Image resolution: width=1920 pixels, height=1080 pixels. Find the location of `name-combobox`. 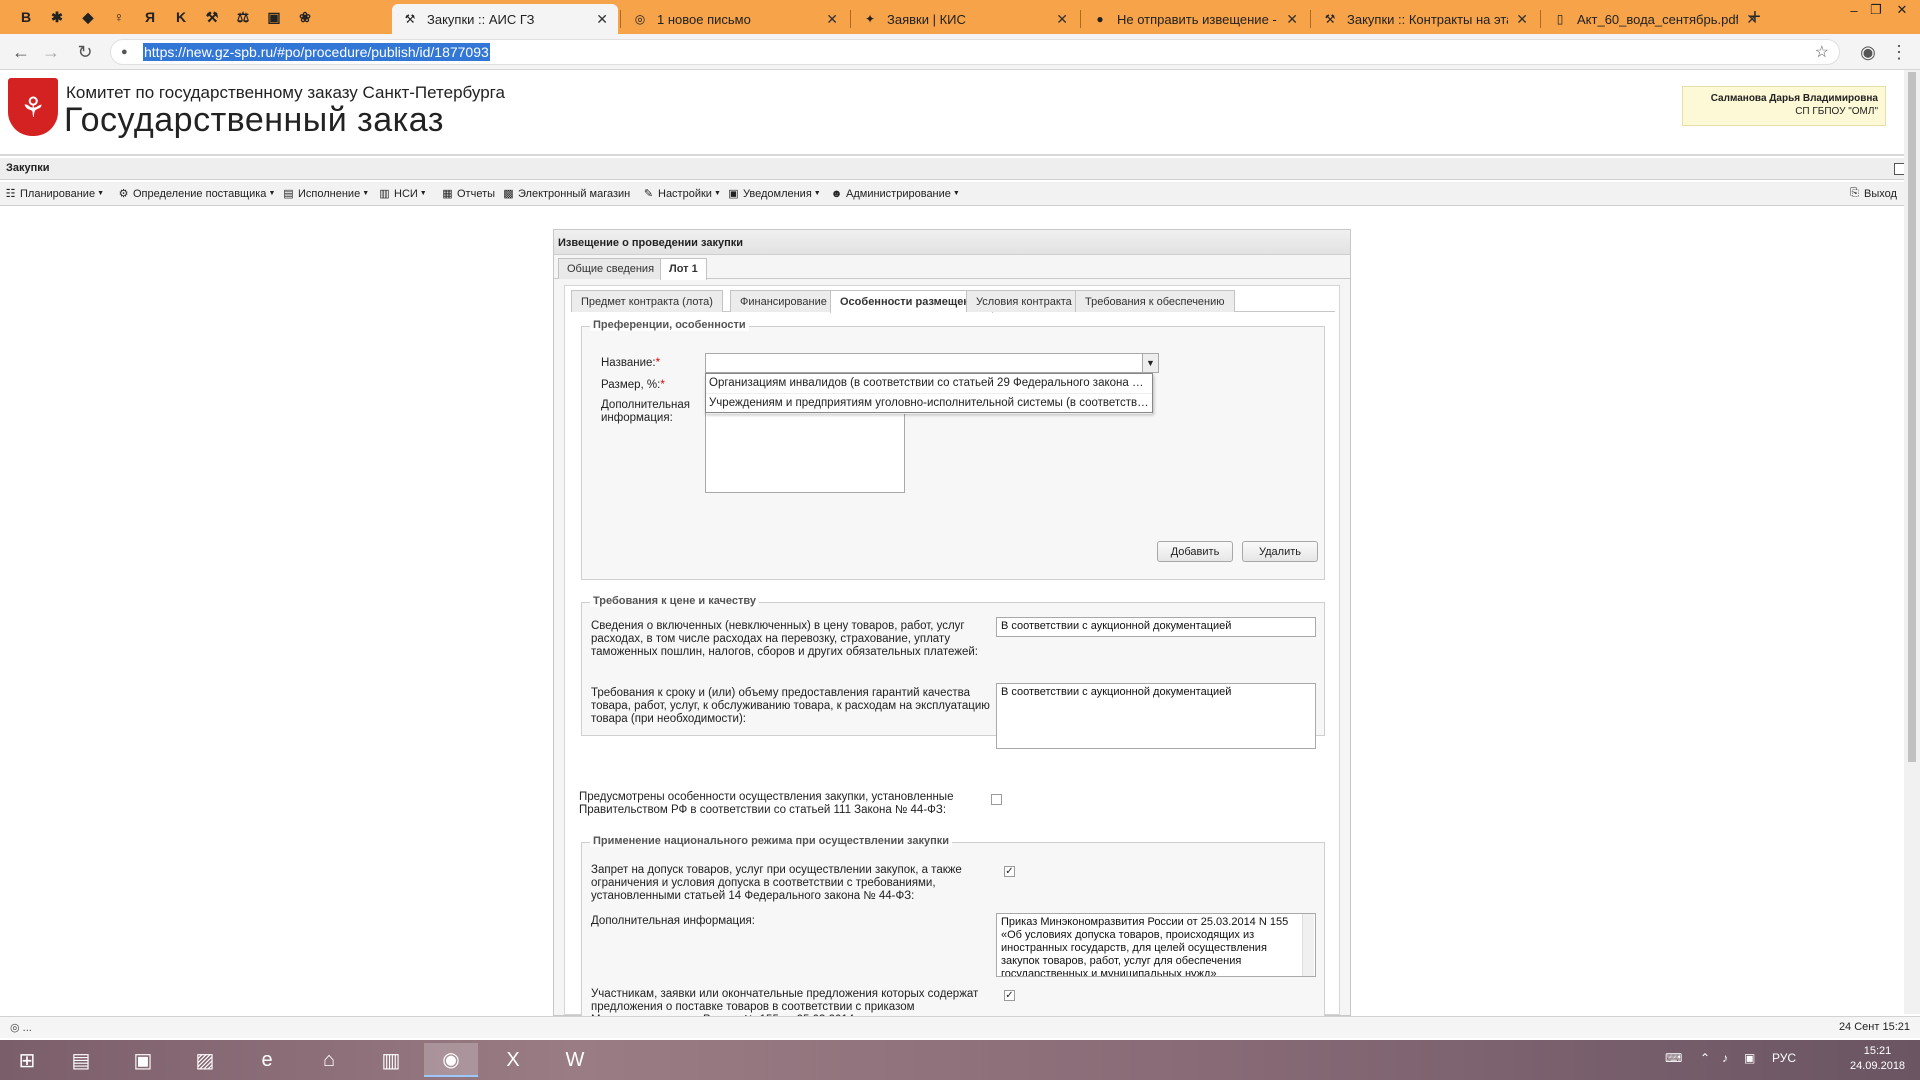

name-combobox is located at coordinates (924, 363).